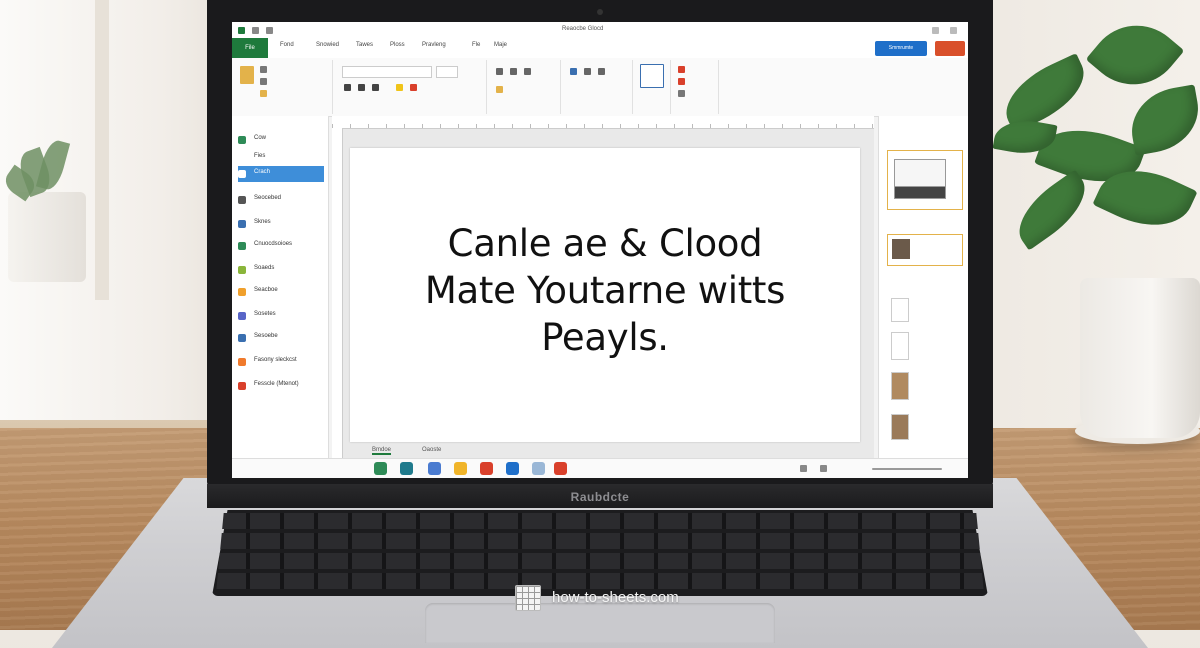 The image size is (1200, 648). I want to click on sidebar-item: Sknes, so click(281, 224).